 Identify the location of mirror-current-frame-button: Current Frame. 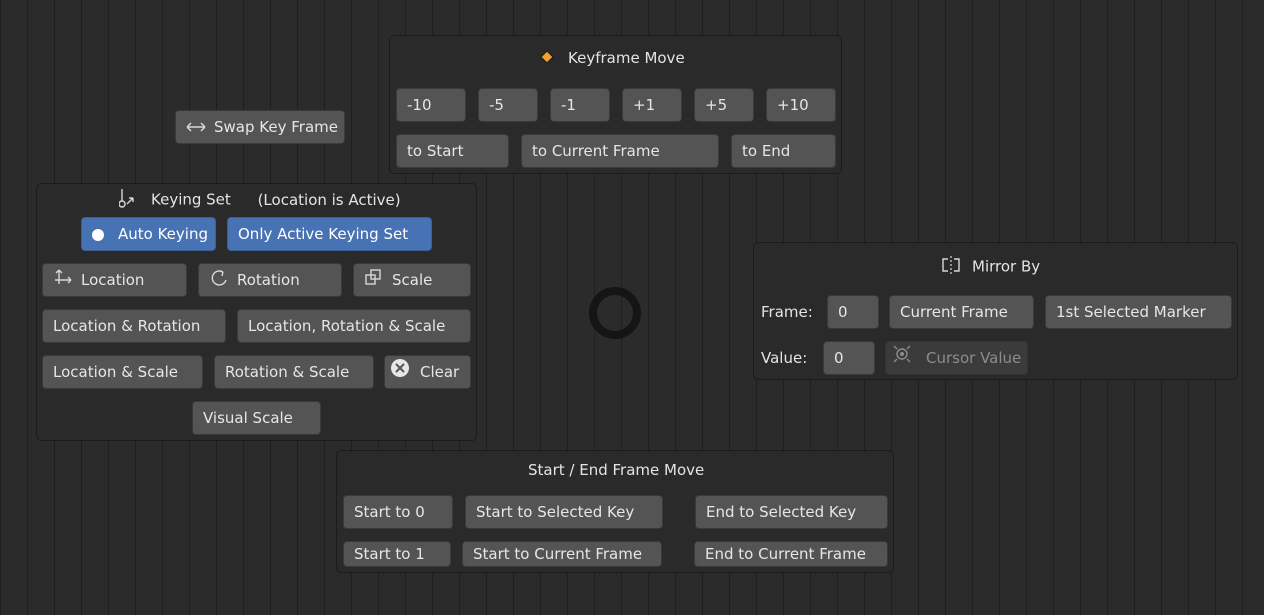
(961, 312).